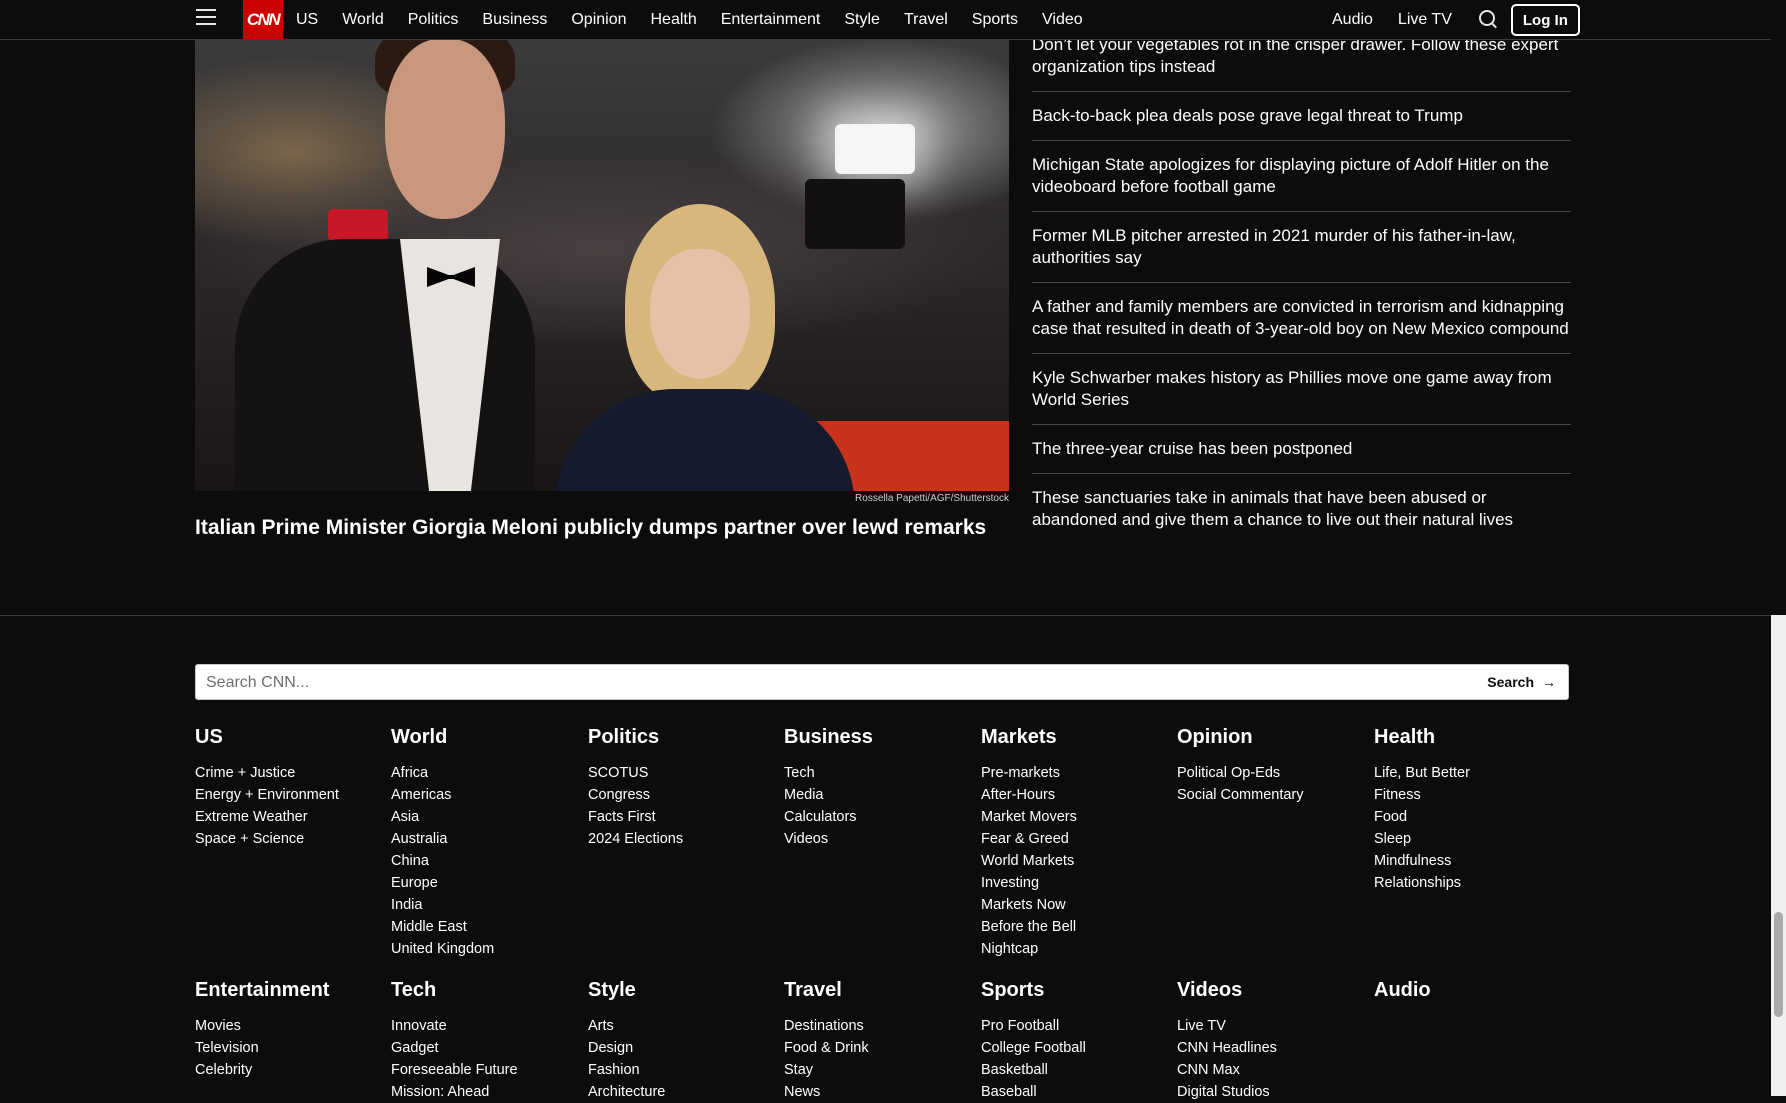  Describe the element at coordinates (290, 795) in the screenshot. I see `footer-link: Energy + Environment` at that location.